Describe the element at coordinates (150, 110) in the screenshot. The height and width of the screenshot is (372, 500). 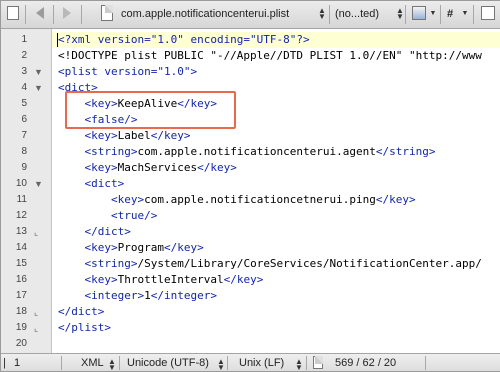
I see `annotation-highlight-box` at that location.